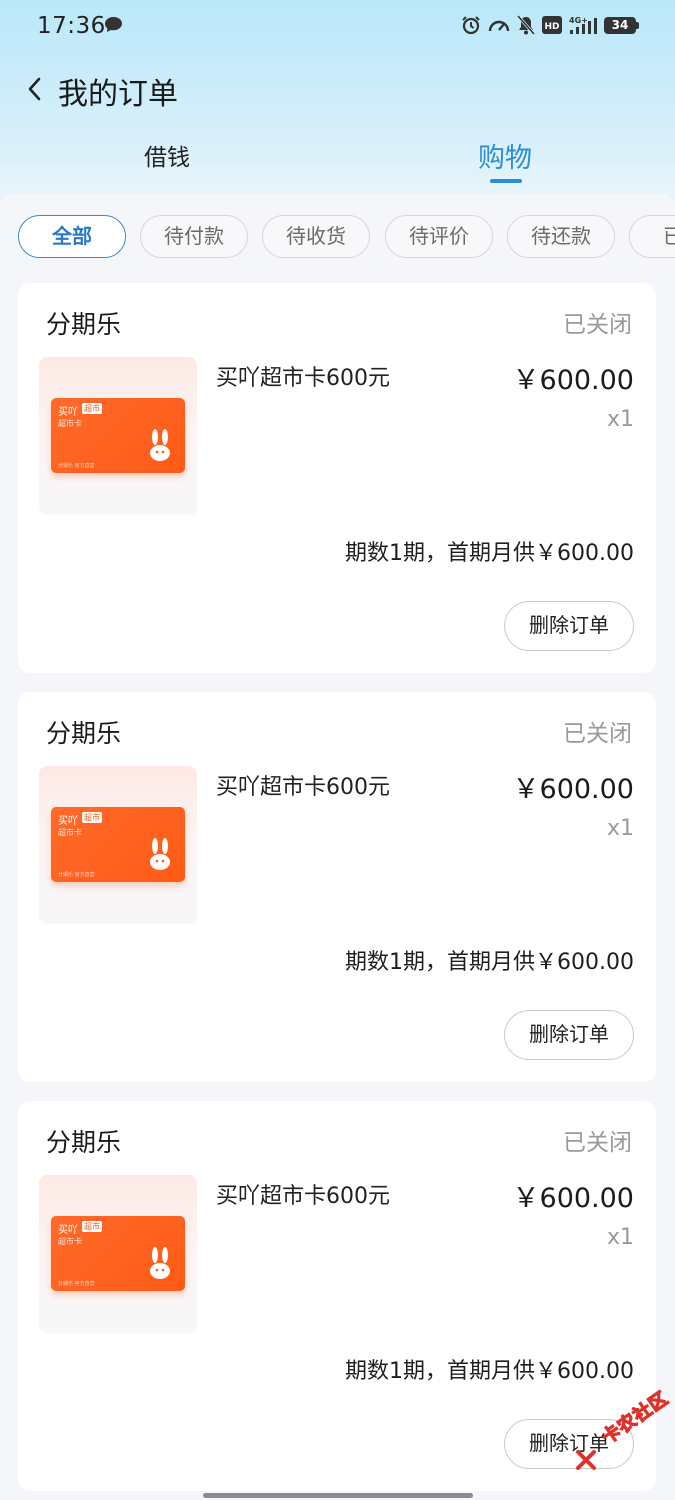  Describe the element at coordinates (338, 1495) in the screenshot. I see `home-indicator` at that location.